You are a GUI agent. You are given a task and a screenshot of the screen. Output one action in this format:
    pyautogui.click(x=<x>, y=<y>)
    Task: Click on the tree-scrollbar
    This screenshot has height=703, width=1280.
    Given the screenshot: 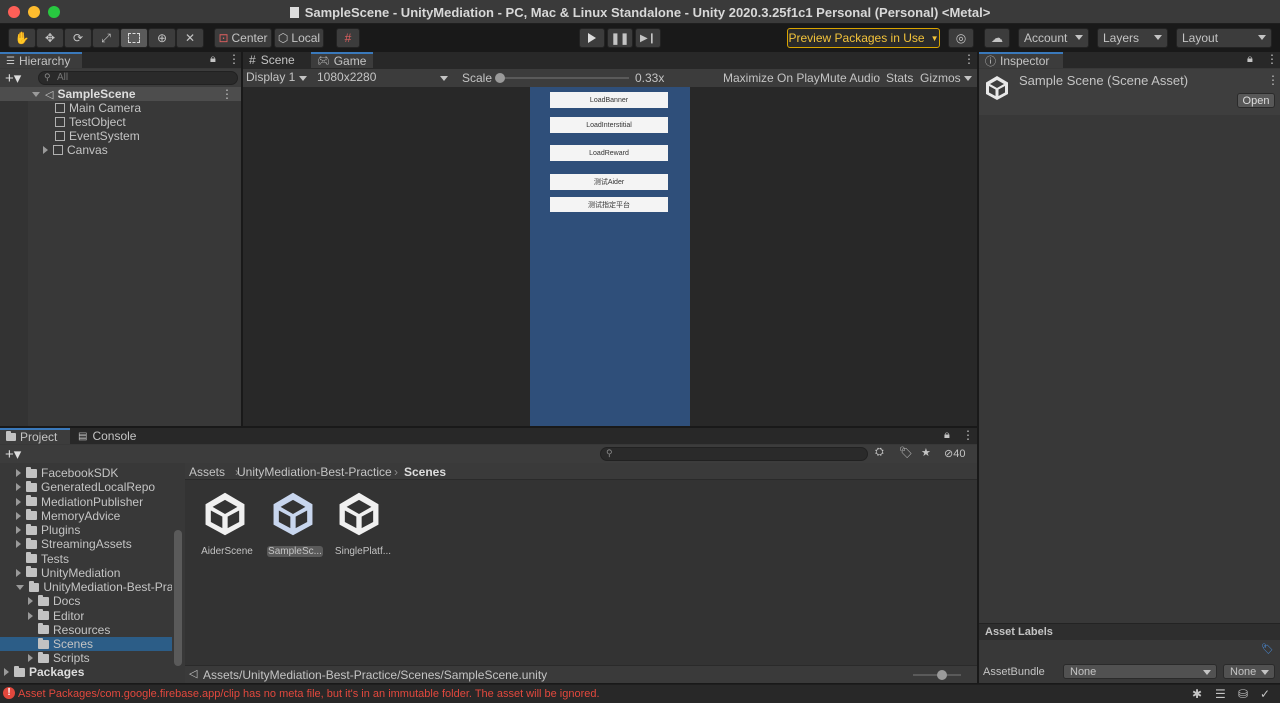 What is the action you would take?
    pyautogui.click(x=178, y=598)
    